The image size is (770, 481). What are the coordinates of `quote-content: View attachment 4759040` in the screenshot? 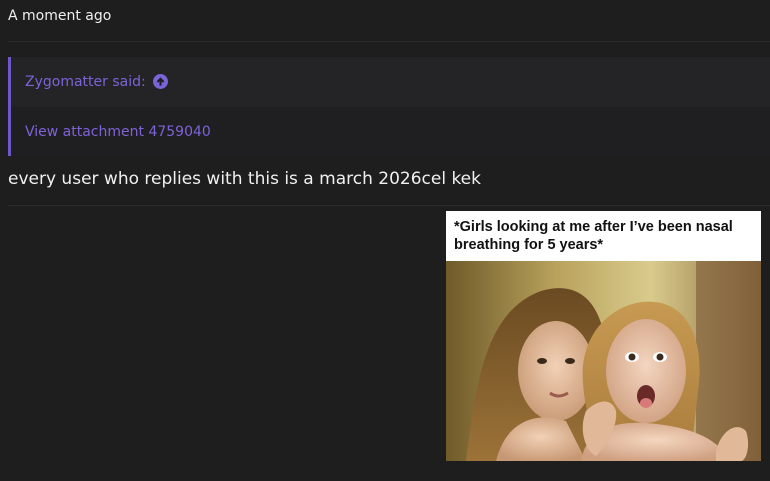 It's located at (390, 131).